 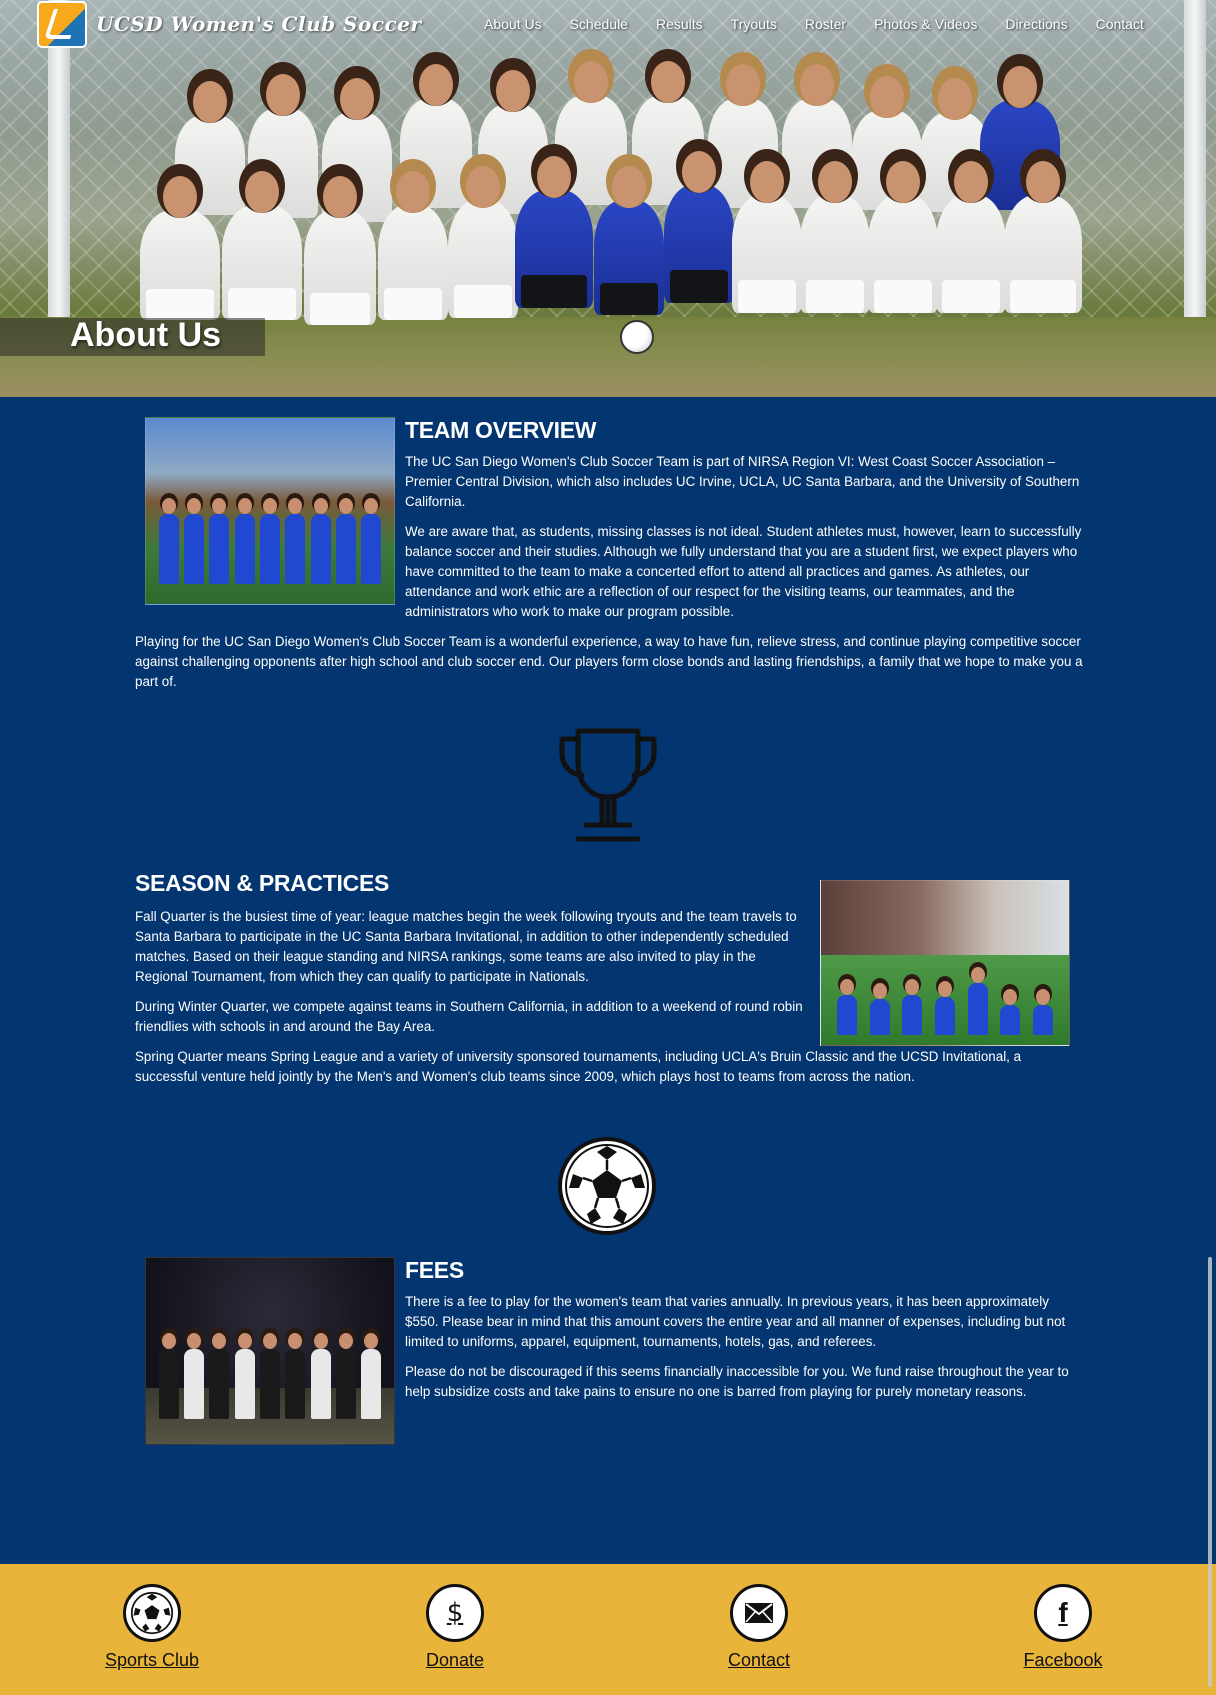 I want to click on footer-facebook-link: f Facebook, so click(x=1063, y=1627).